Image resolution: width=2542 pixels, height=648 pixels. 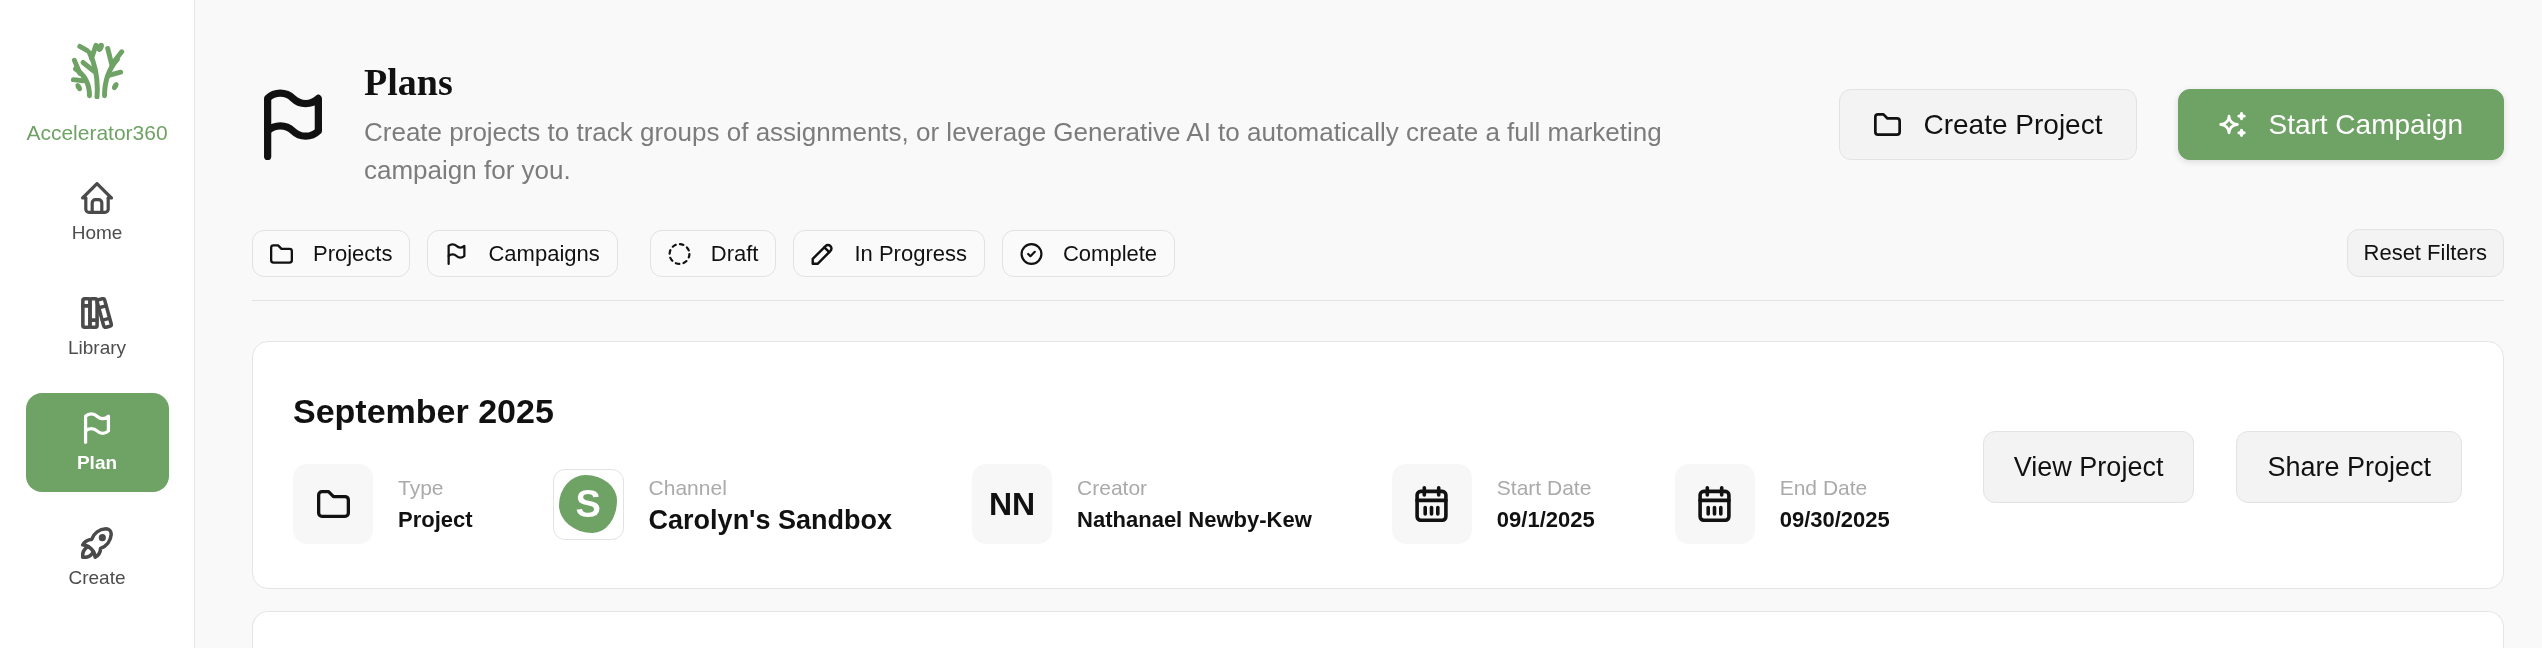 I want to click on nav-item: Create, so click(x=97, y=557).